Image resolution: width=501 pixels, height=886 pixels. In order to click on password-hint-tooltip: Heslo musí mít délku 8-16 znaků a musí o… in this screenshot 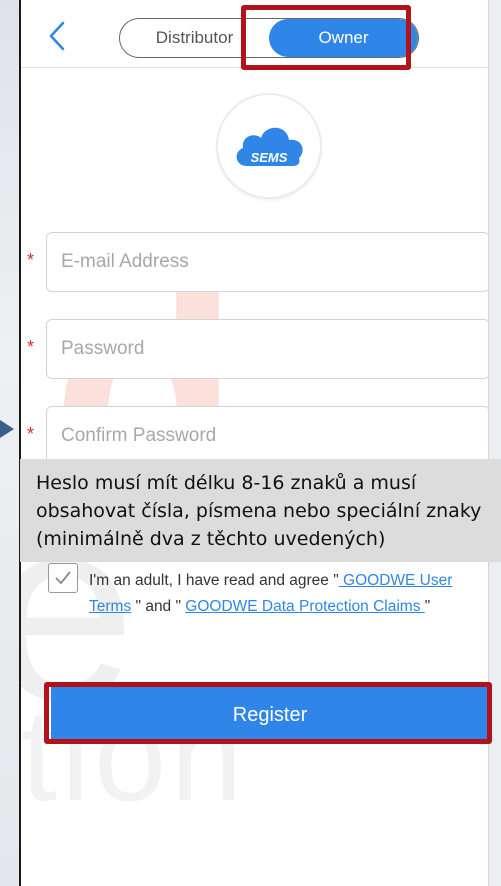, I will do `click(260, 510)`.